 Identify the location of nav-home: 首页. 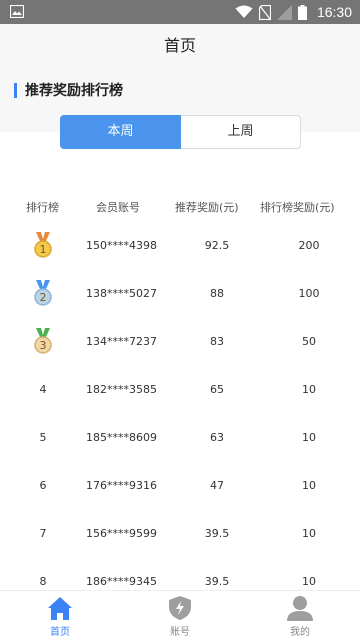
(60, 615).